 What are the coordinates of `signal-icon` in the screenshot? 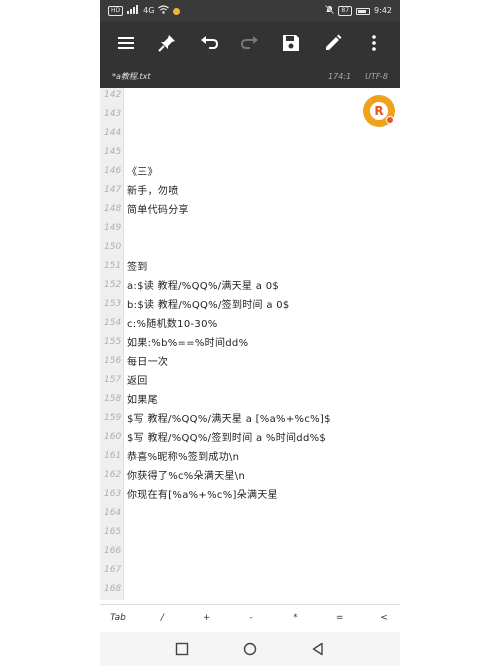 It's located at (133, 11).